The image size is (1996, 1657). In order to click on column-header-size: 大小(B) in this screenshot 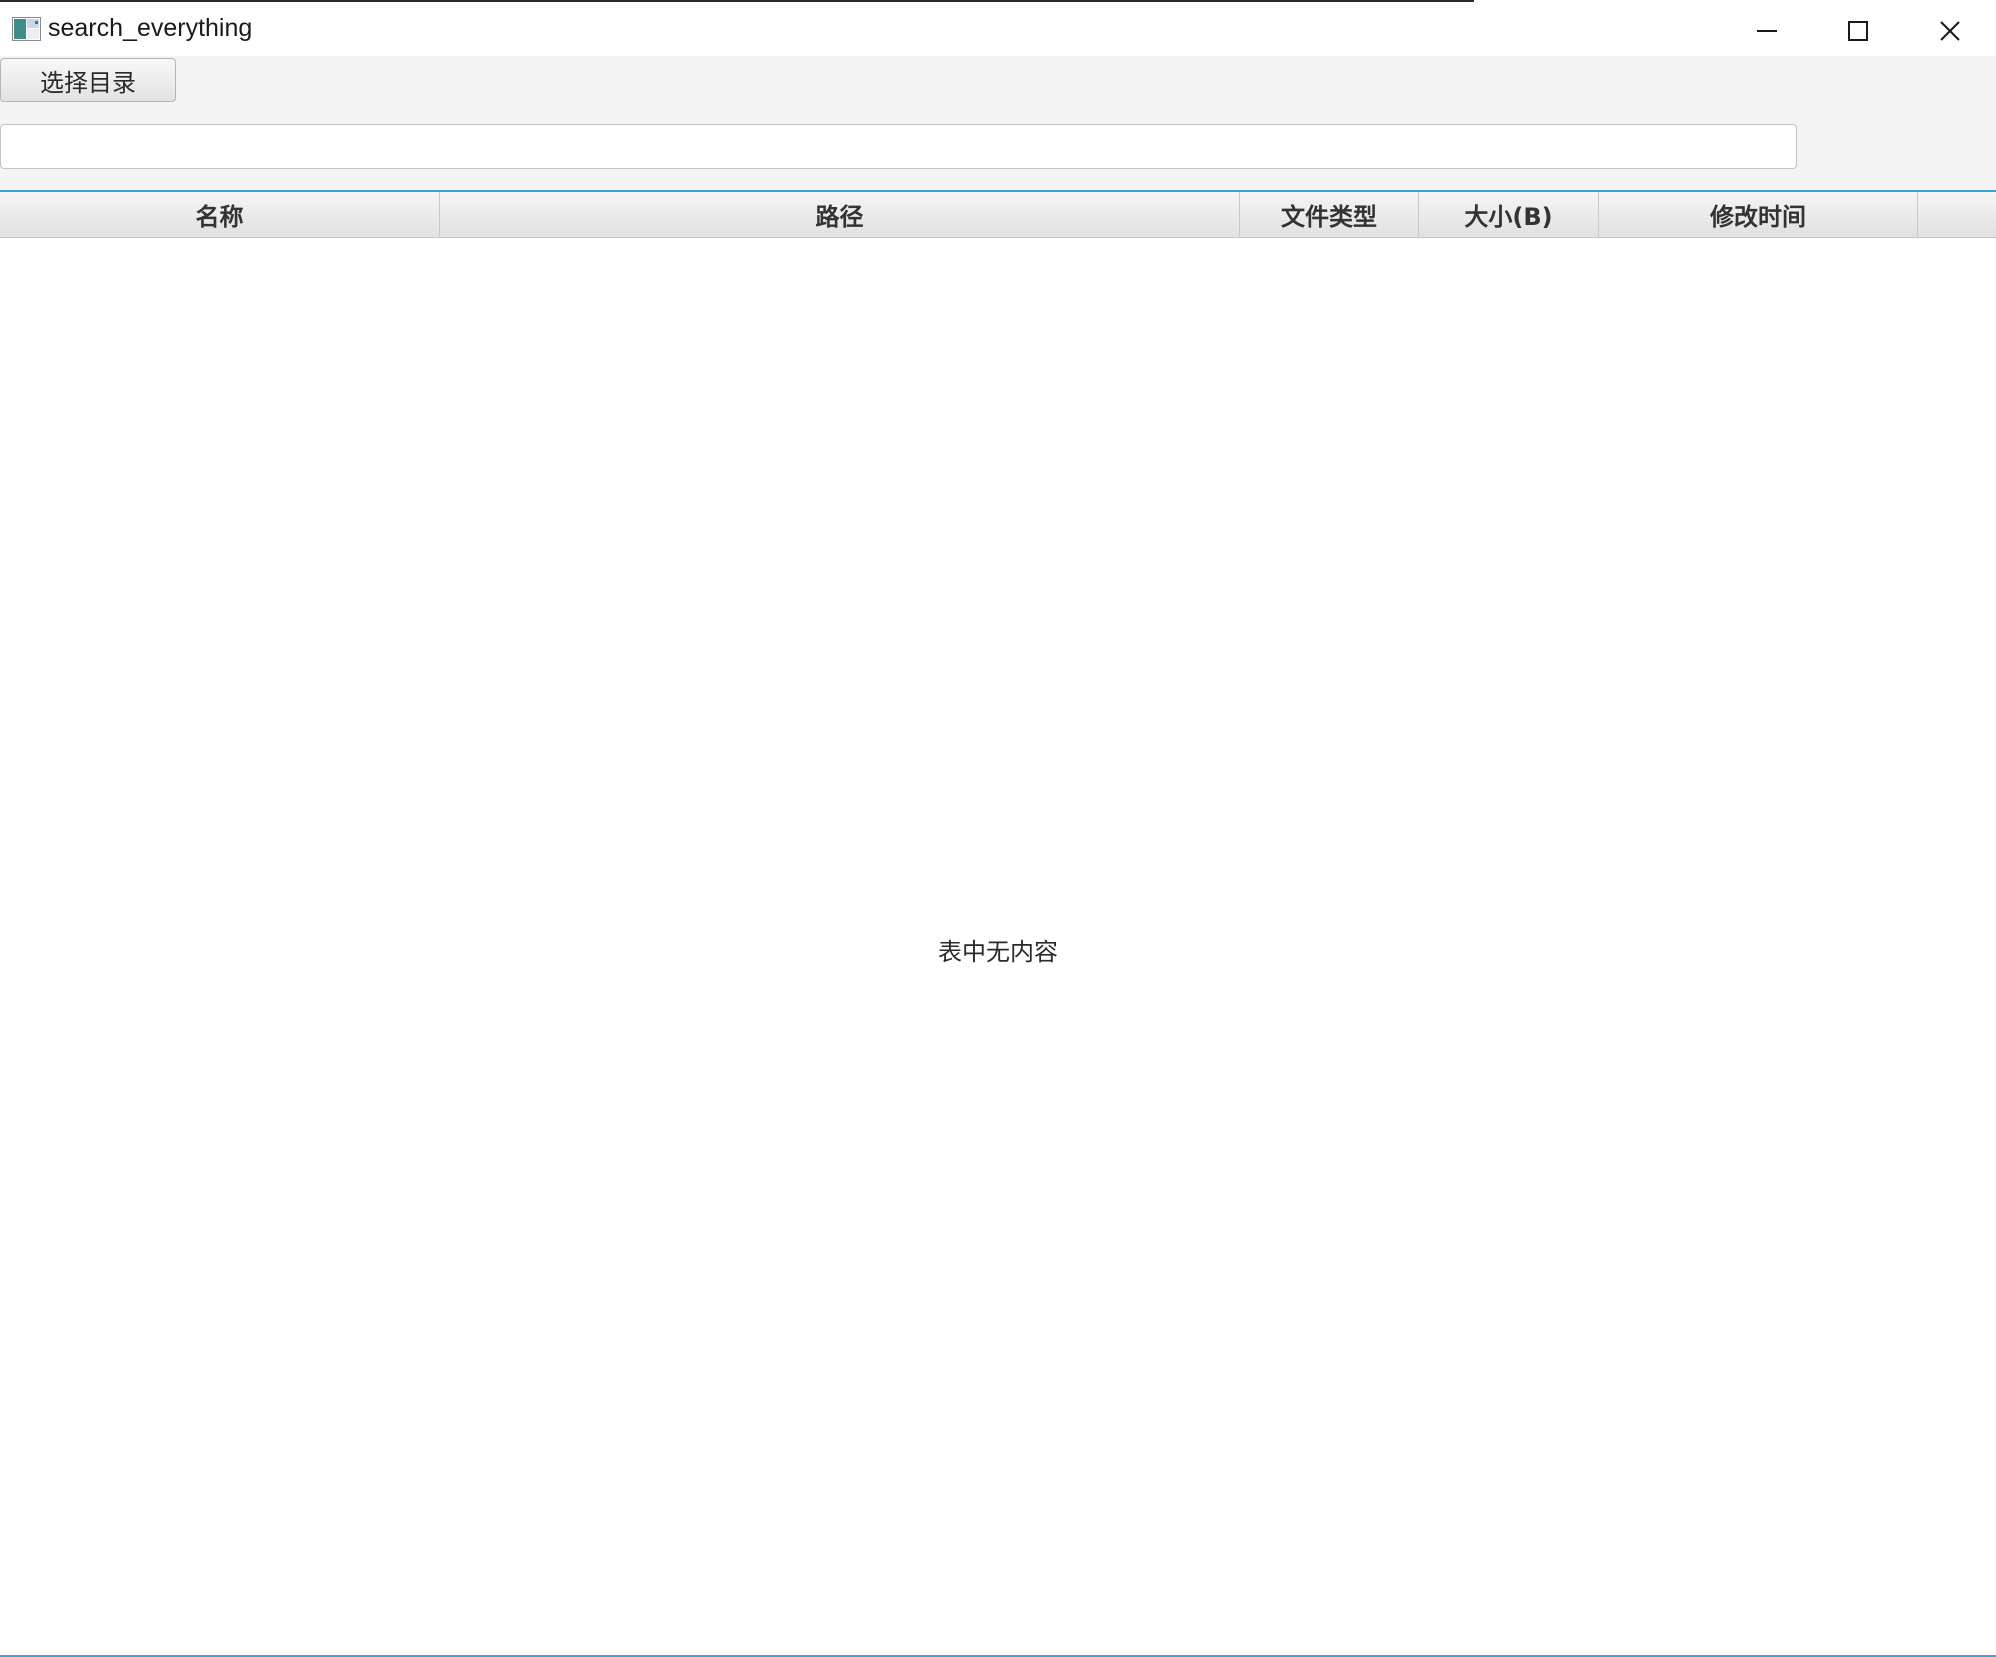, I will do `click(1509, 214)`.